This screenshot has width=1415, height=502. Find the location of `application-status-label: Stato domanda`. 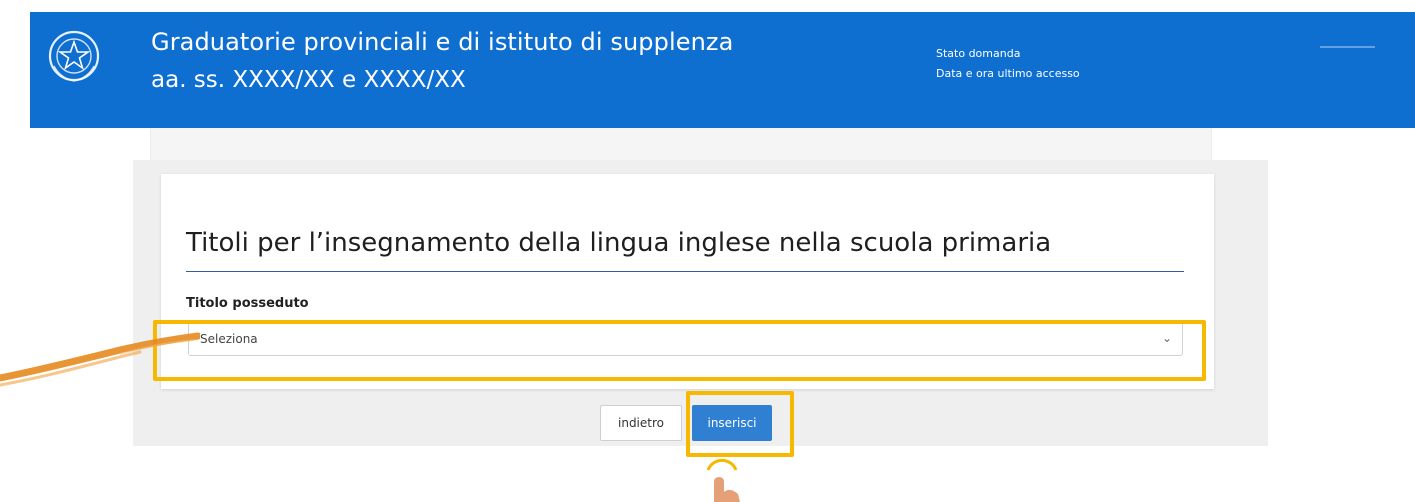

application-status-label: Stato domanda is located at coordinates (978, 53).